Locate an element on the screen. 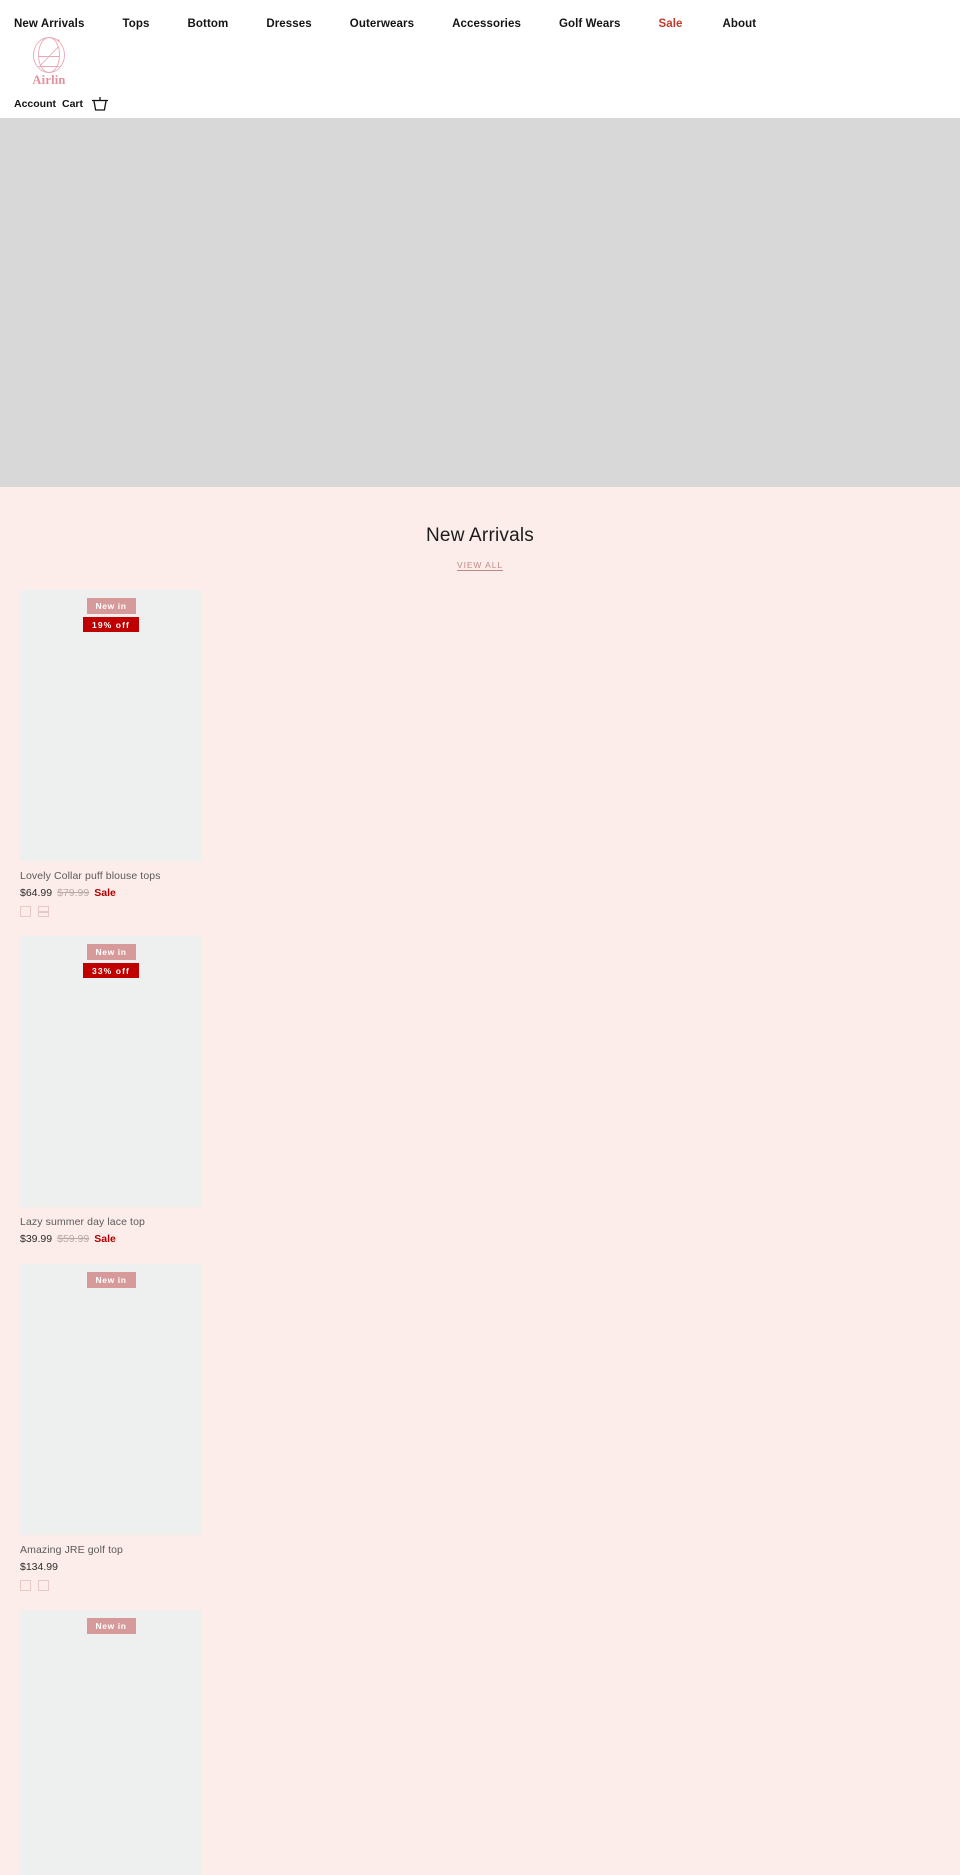  nav-item-accessories: Accessories is located at coordinates (486, 24).